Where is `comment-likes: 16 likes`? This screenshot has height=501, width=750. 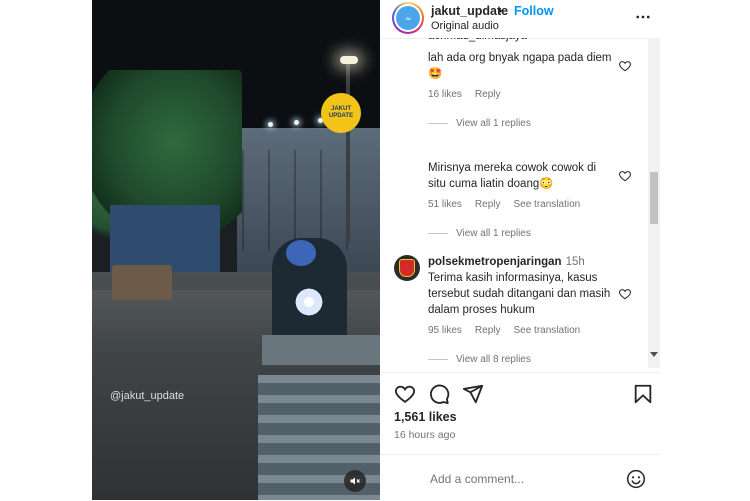
comment-likes: 16 likes is located at coordinates (445, 94).